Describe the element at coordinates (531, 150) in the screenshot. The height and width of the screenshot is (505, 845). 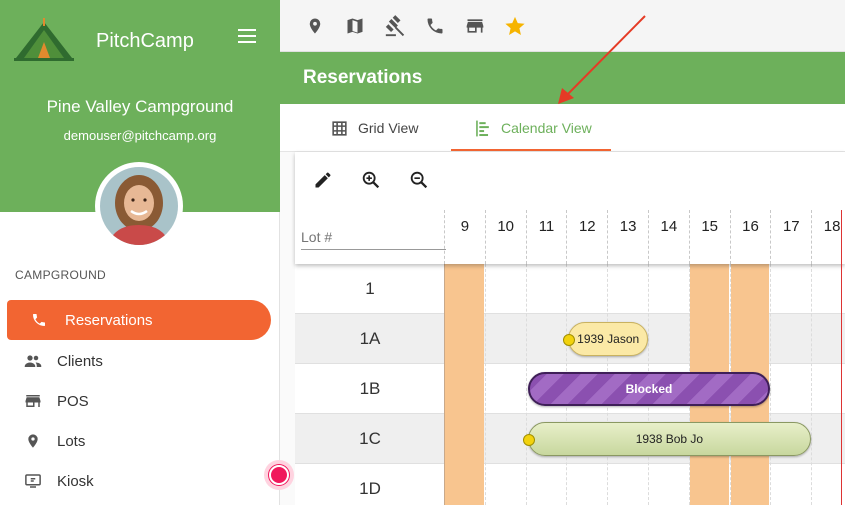
I see `active-tab-indicator` at that location.